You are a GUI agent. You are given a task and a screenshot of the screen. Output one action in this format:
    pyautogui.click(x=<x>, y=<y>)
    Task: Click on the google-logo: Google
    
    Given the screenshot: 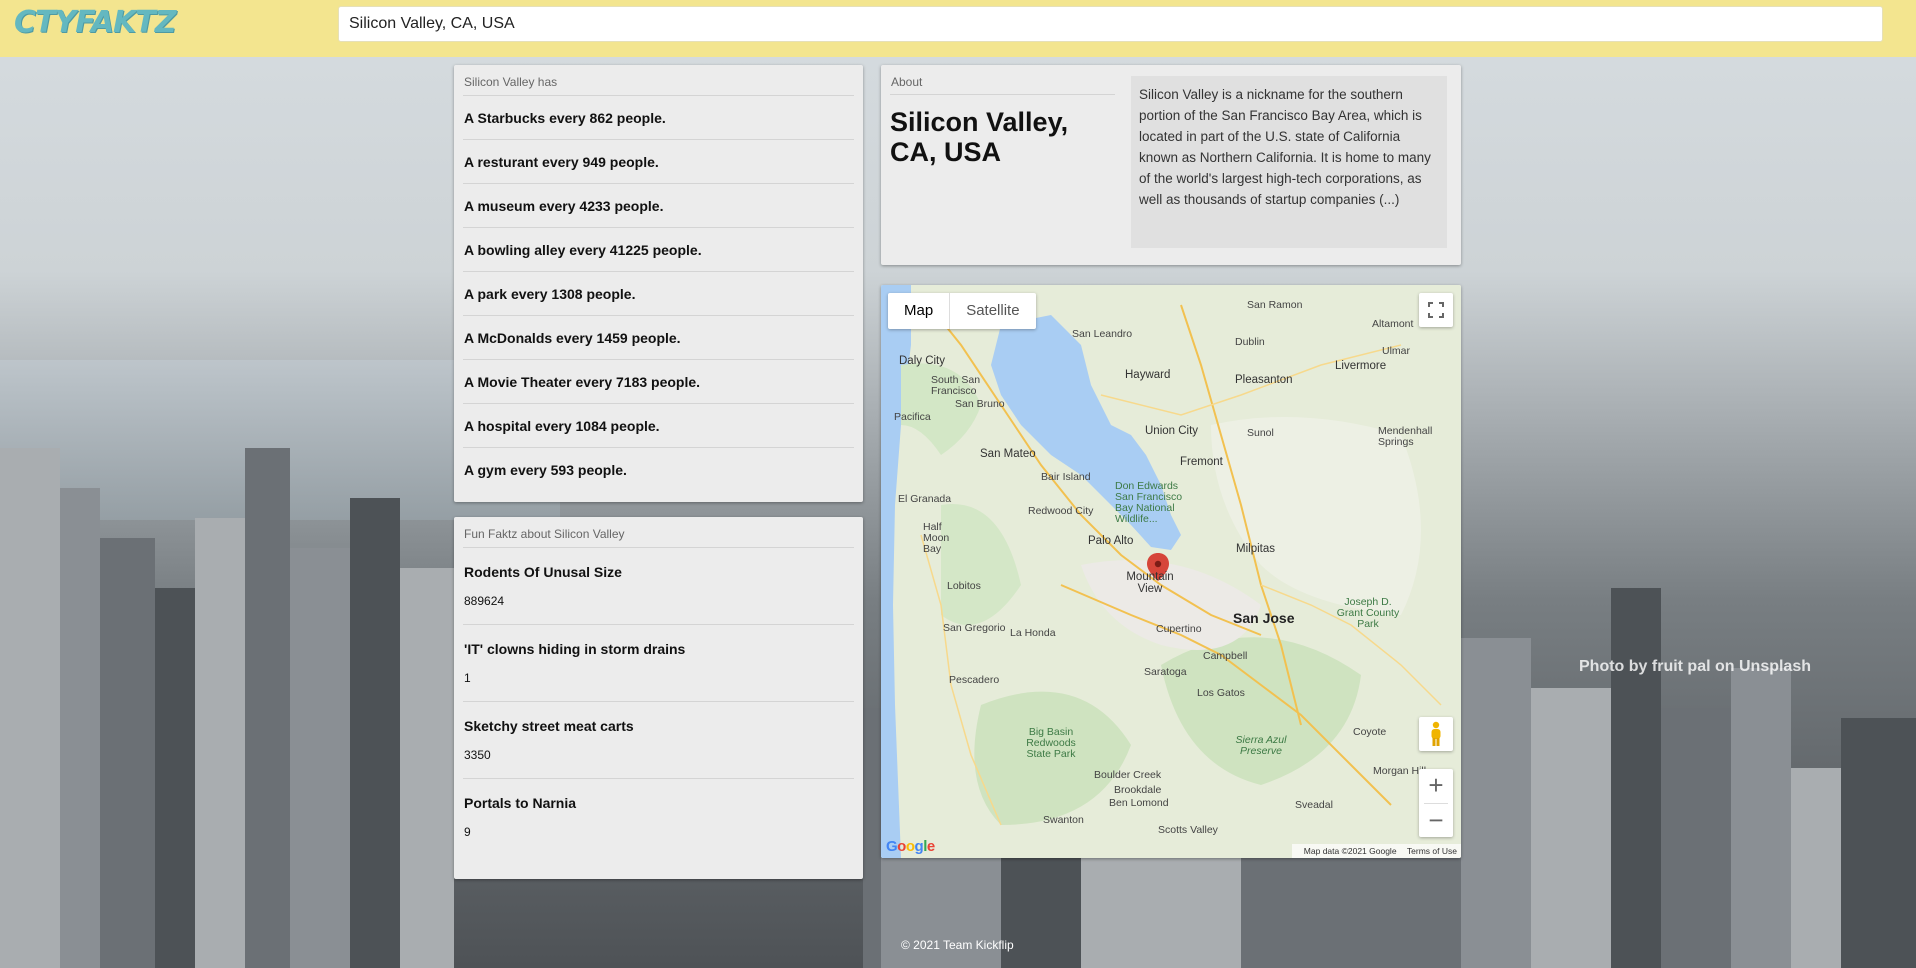 What is the action you would take?
    pyautogui.click(x=910, y=846)
    